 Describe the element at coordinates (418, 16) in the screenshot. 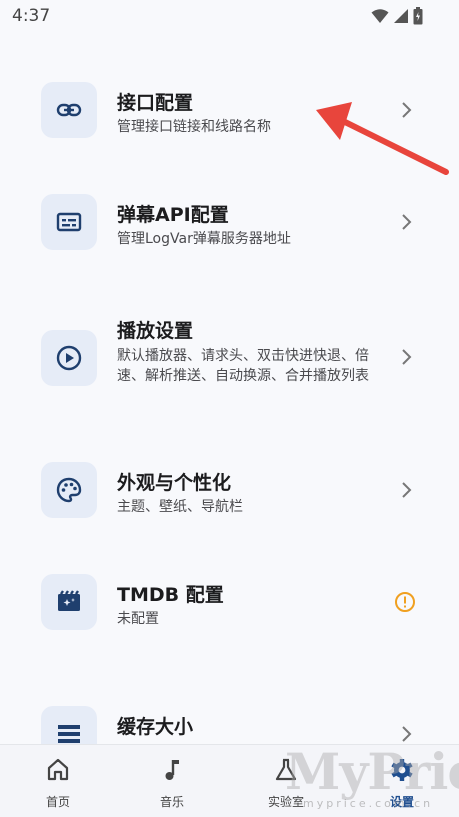

I see `battery-icon` at that location.